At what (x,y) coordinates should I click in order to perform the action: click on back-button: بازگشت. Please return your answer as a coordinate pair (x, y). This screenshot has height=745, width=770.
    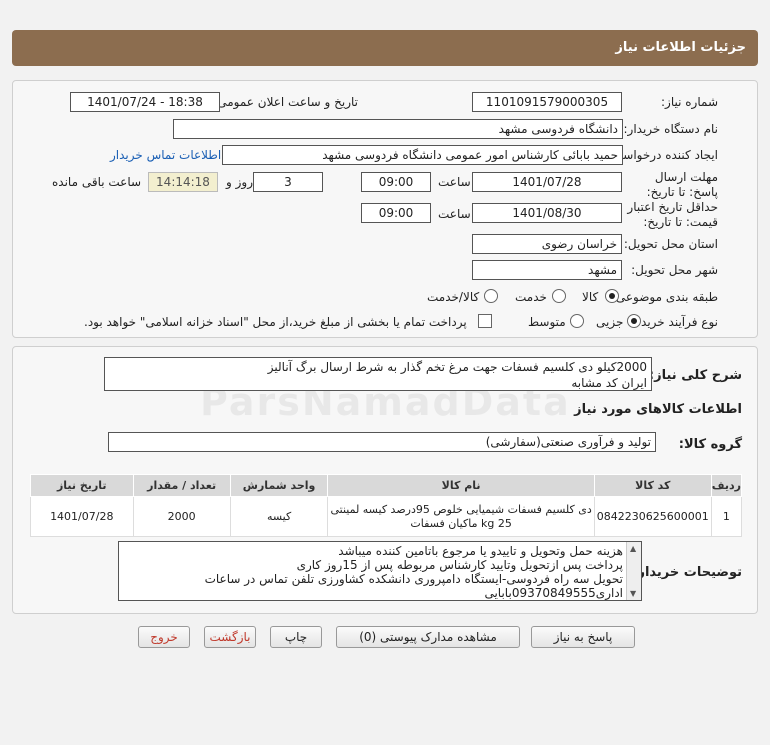
    Looking at the image, I should click on (230, 637).